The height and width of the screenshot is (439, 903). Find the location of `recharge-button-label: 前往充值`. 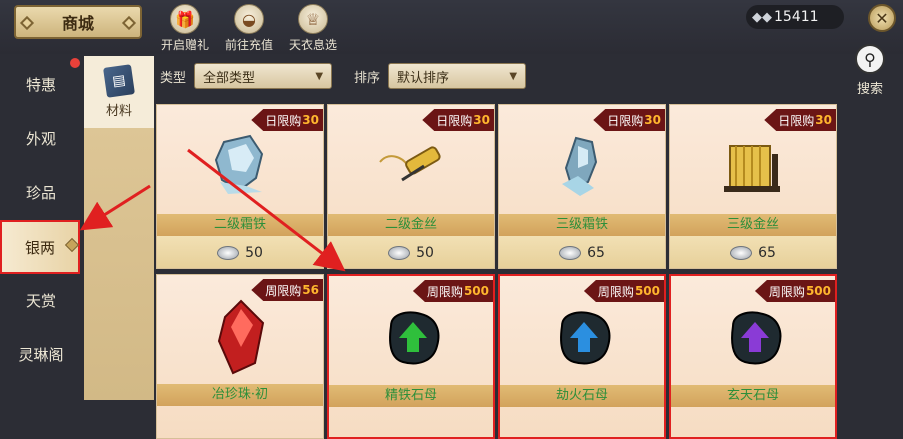

recharge-button-label: 前往充值 is located at coordinates (248, 45).